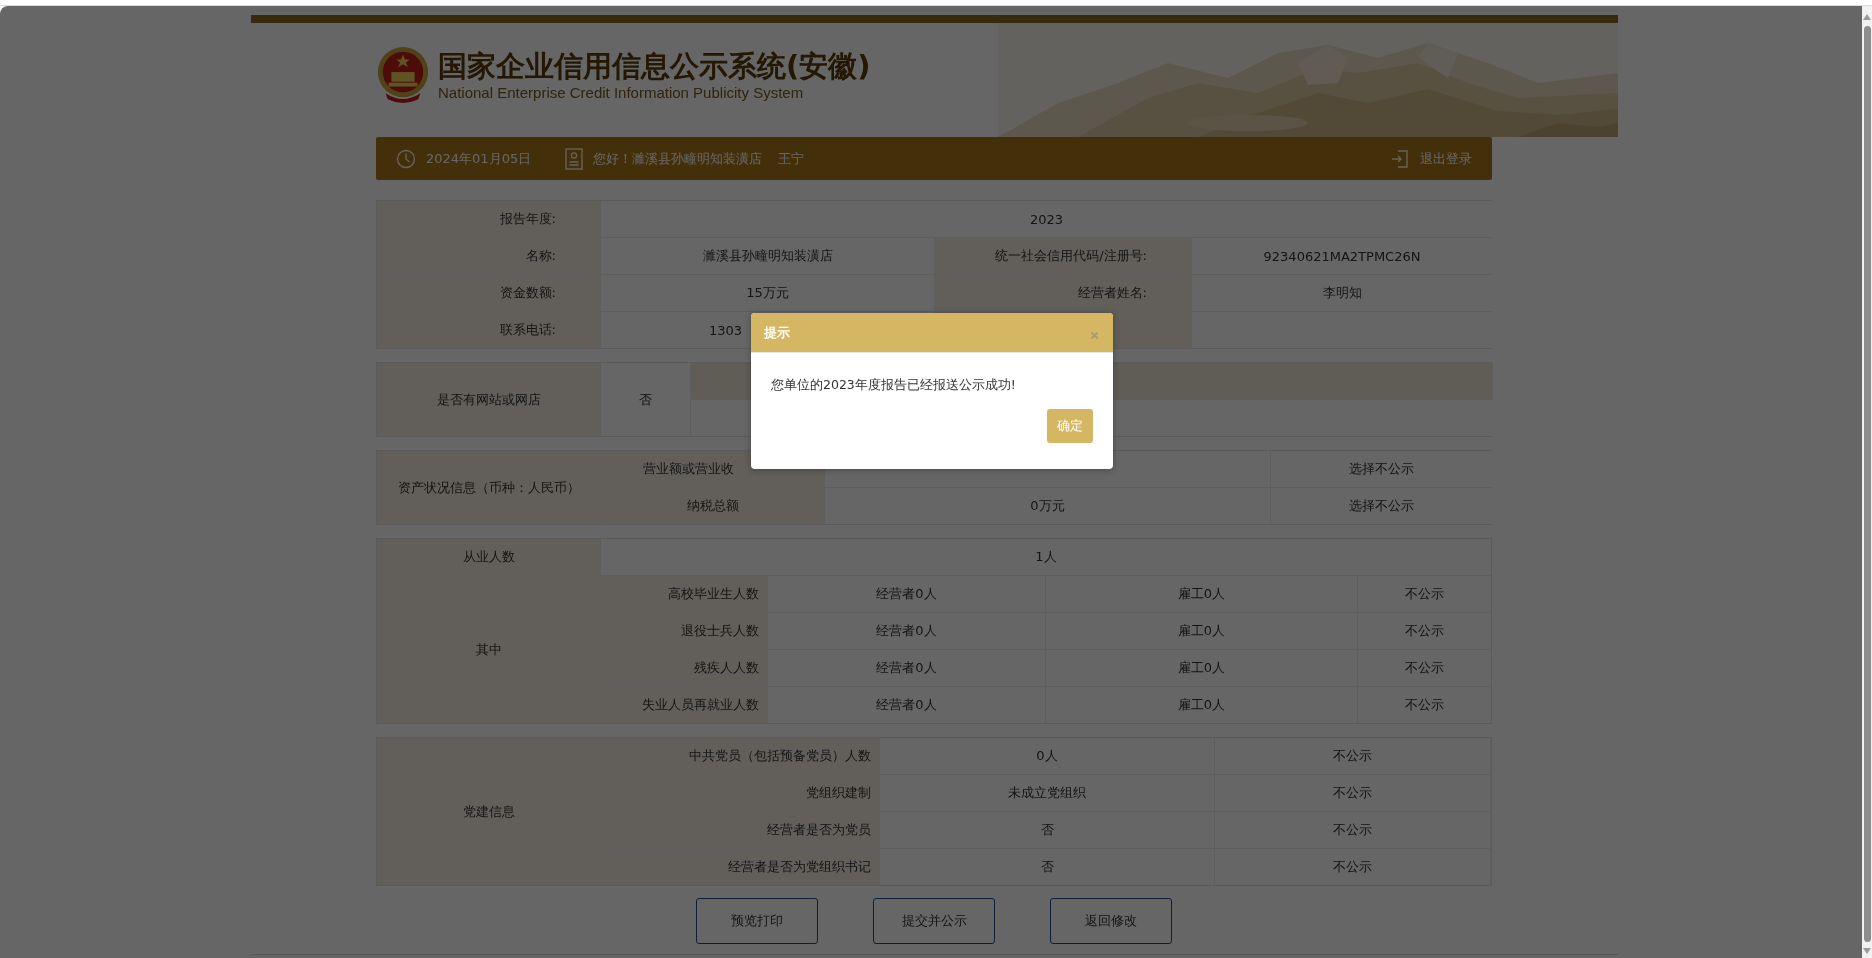  What do you see at coordinates (726, 668) in the screenshot?
I see `field-label: 残疾人人数` at bounding box center [726, 668].